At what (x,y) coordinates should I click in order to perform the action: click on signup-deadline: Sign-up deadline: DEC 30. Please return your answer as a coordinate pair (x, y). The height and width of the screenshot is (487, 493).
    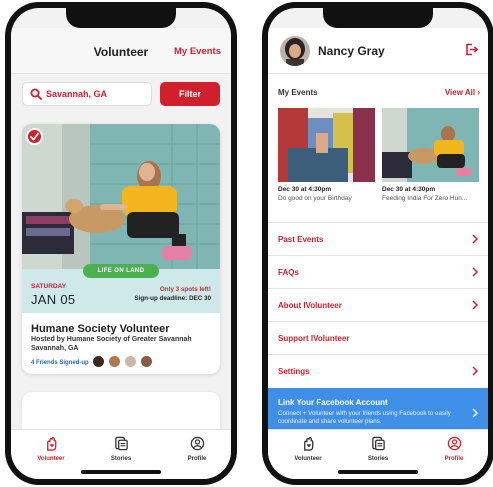
    Looking at the image, I should click on (172, 298).